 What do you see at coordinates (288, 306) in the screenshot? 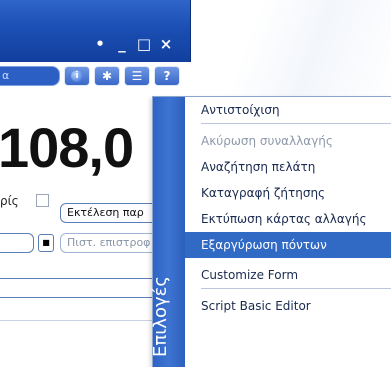
I see `menu-item-script-basic-editor: Script Basic Editor` at bounding box center [288, 306].